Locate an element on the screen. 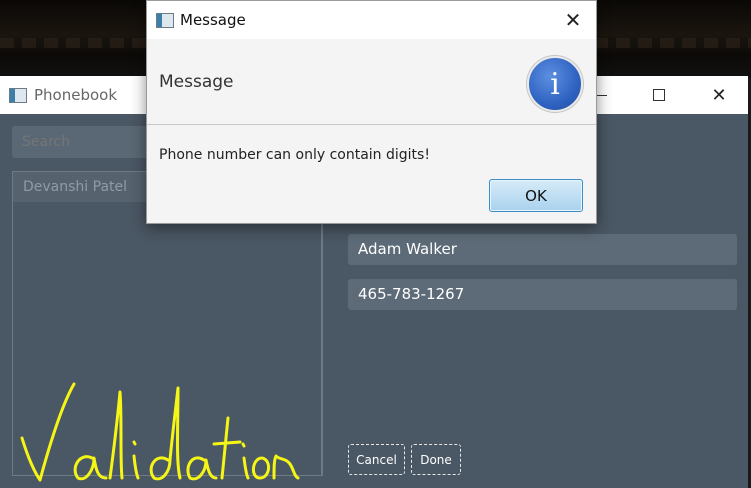 The width and height of the screenshot is (751, 488). dialog-close-button: ✕ is located at coordinates (573, 20).